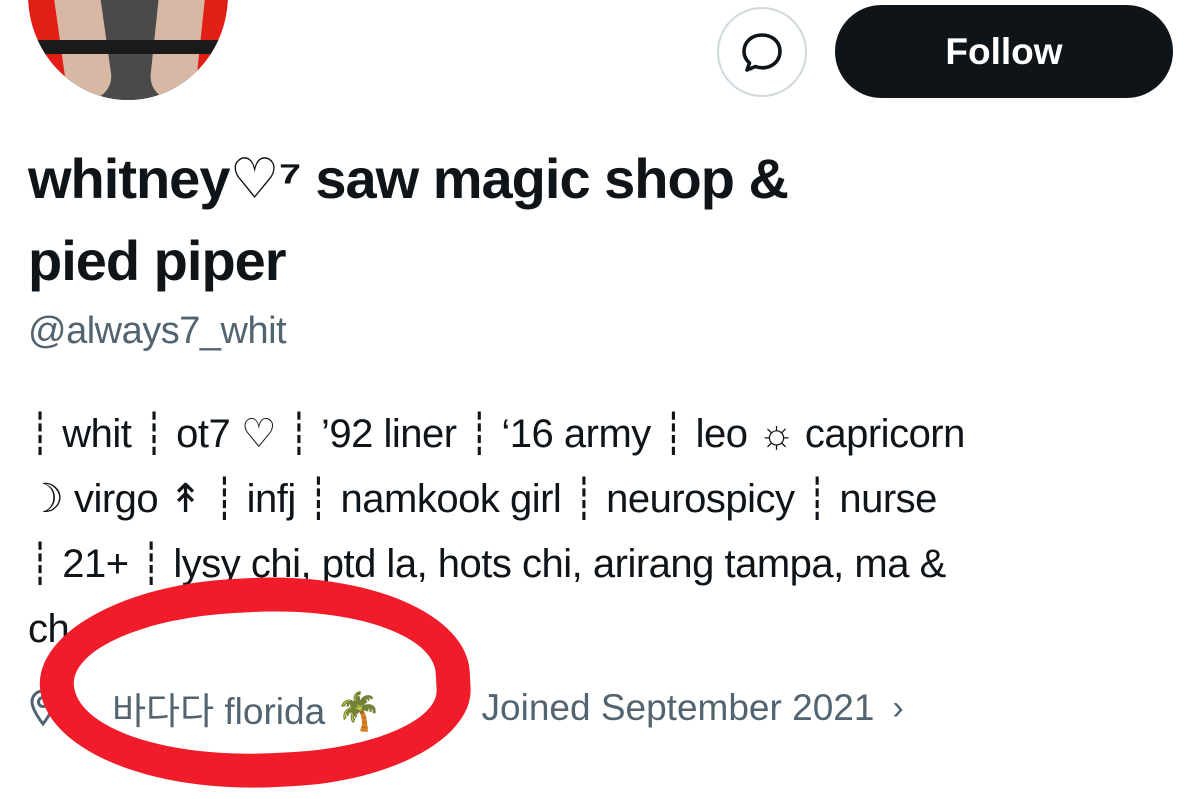  Describe the element at coordinates (157, 260) in the screenshot. I see `display-name-line: pied piper` at that location.